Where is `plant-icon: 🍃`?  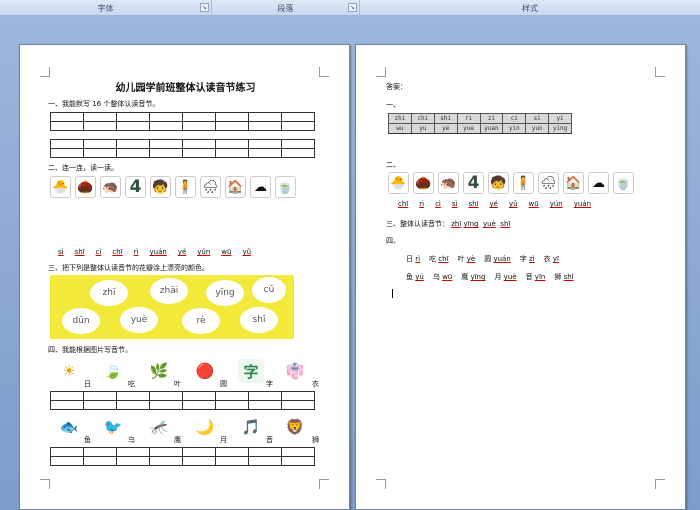
plant-icon: 🍃 is located at coordinates (113, 371).